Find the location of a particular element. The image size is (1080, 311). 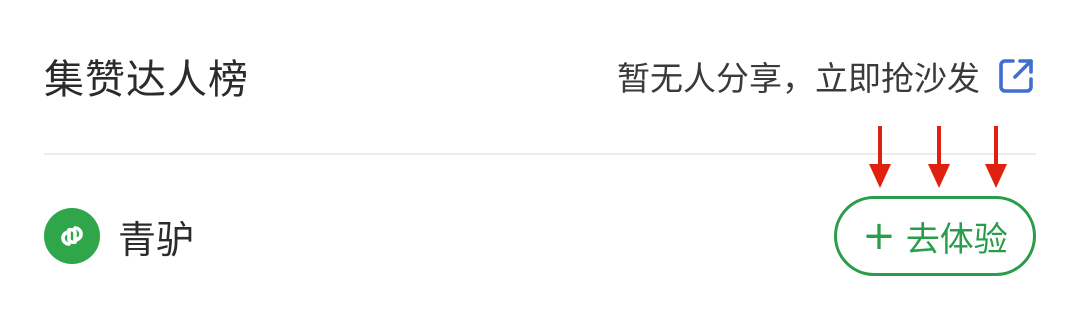

mini-program-link-icon is located at coordinates (72, 236).